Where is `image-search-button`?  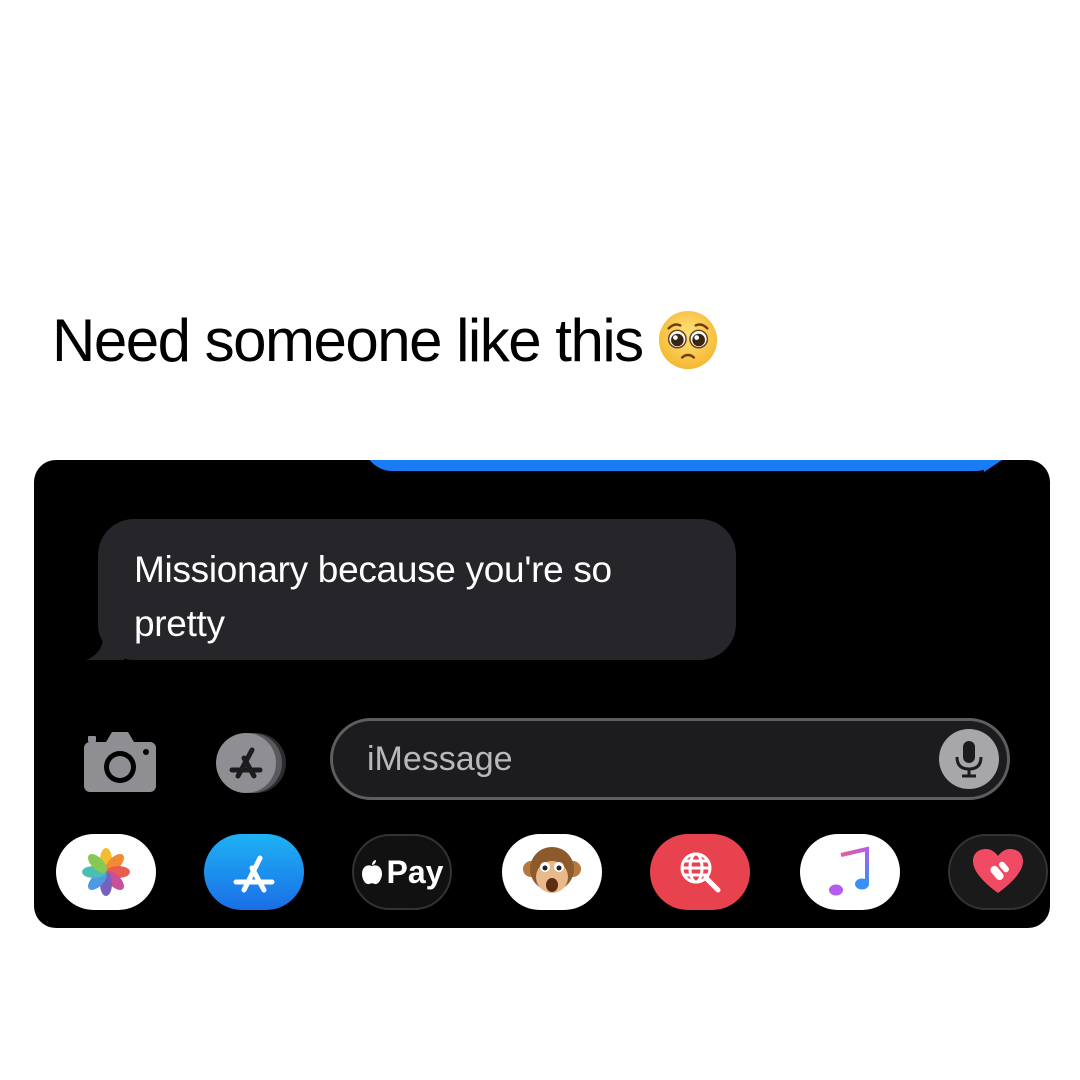
image-search-button is located at coordinates (700, 872).